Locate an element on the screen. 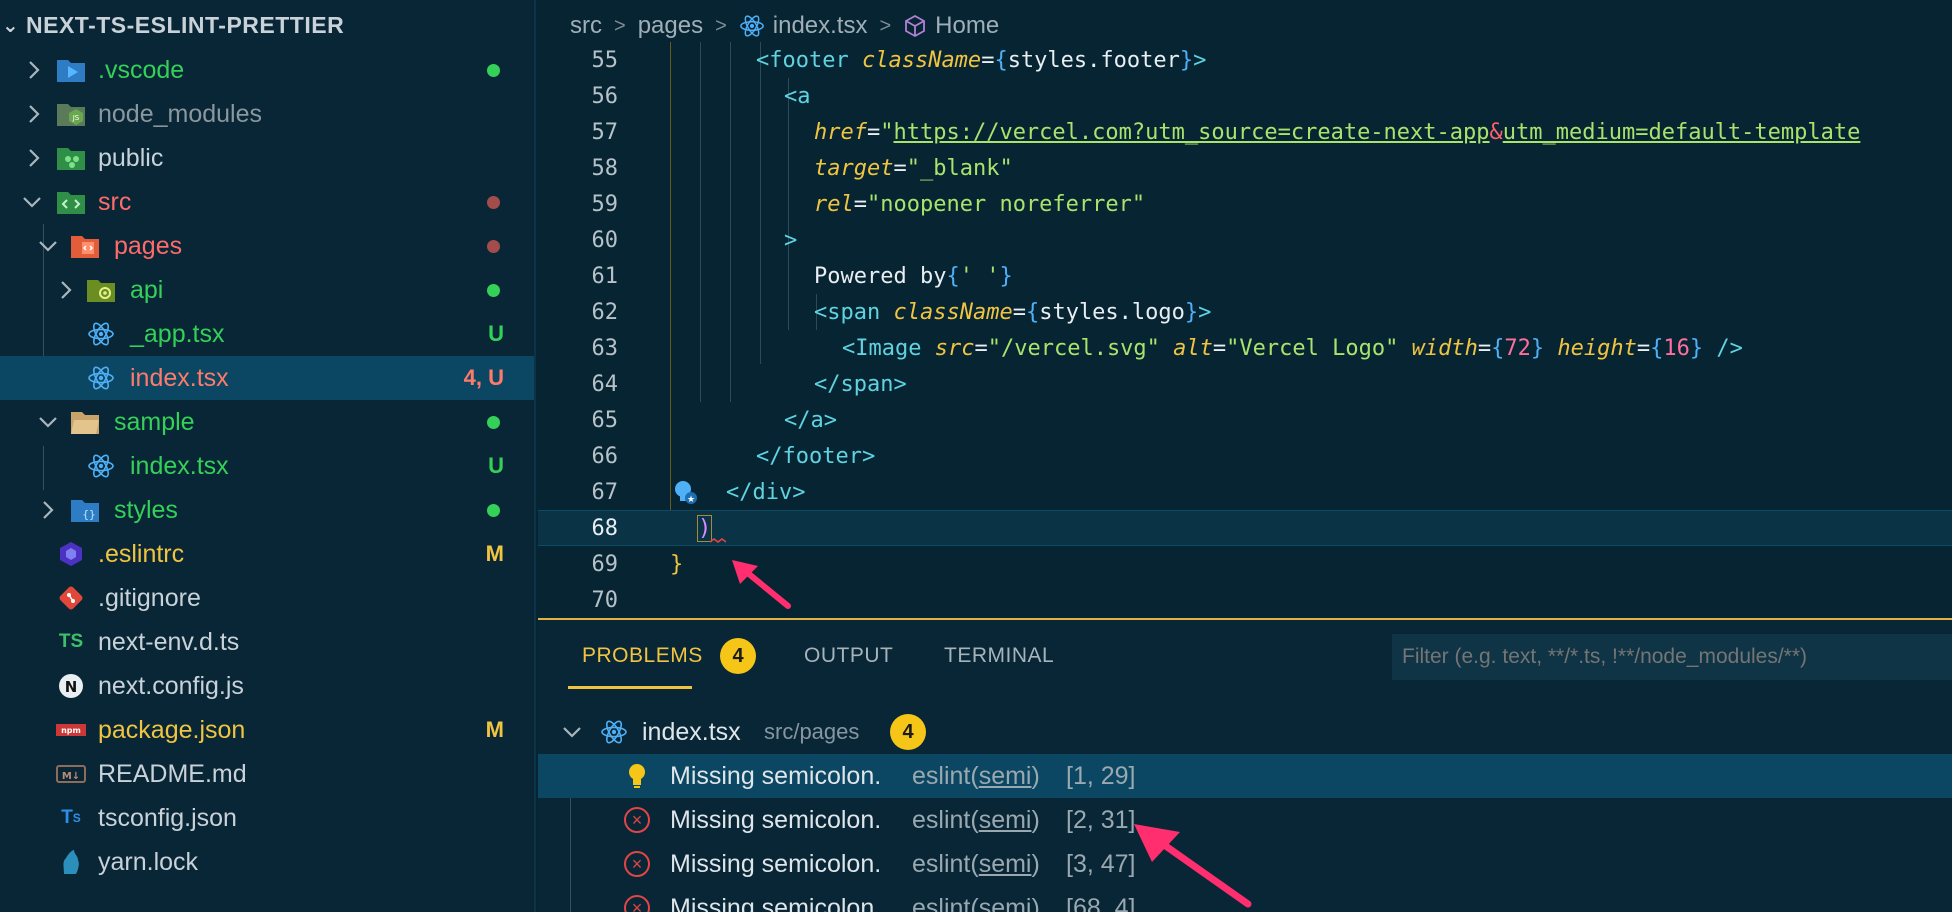  tree-item-sample: sample is located at coordinates (267, 422).